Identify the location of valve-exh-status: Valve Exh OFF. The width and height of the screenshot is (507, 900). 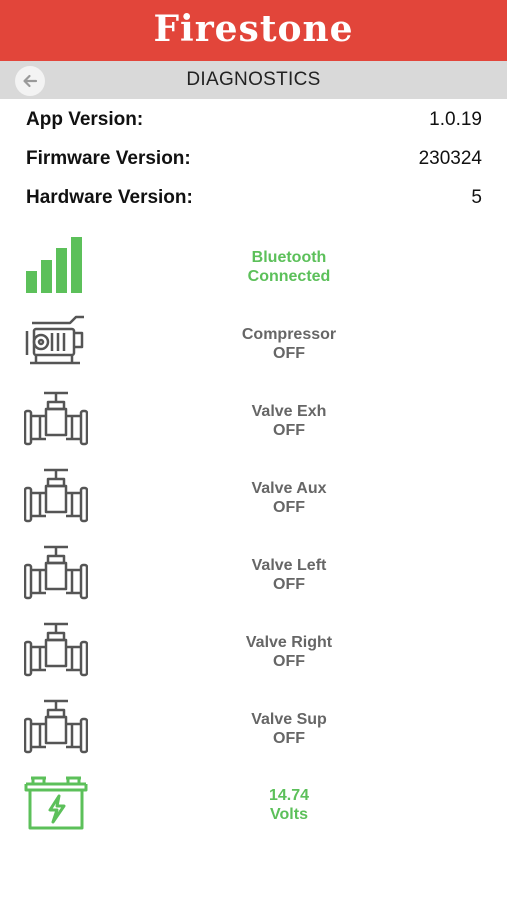
(289, 421).